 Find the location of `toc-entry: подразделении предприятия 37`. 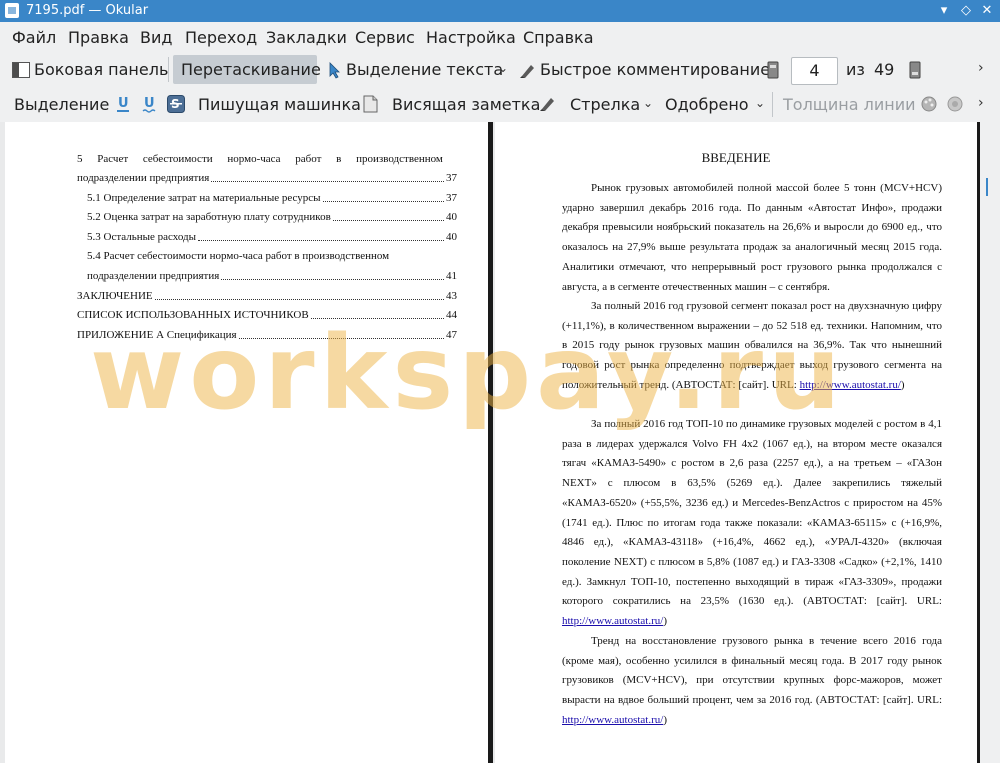

toc-entry: подразделении предприятия 37 is located at coordinates (267, 178).